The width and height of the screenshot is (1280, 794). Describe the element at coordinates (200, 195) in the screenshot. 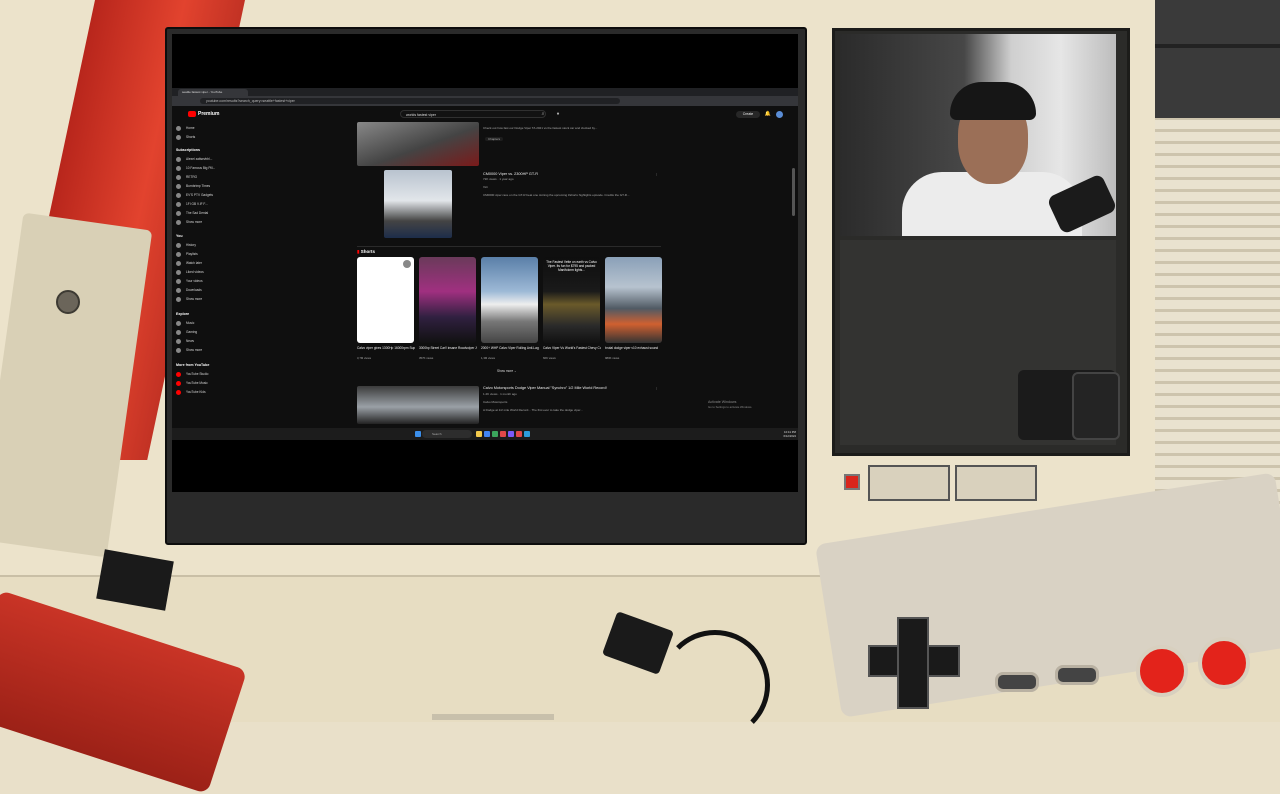

I see `sidebar-item-label: EV'S PTV Gadgets` at that location.